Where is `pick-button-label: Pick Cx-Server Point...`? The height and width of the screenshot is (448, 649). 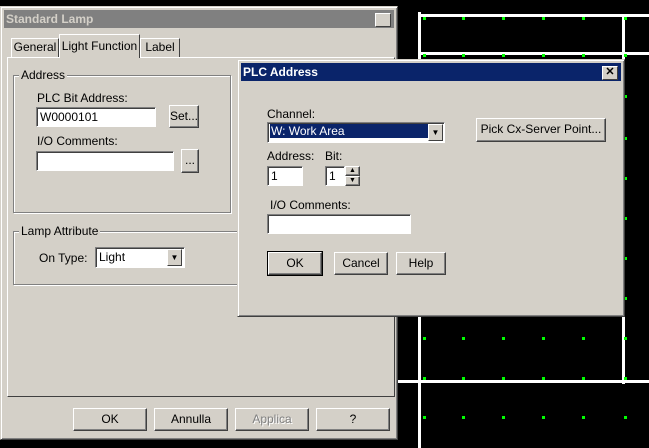 pick-button-label: Pick Cx-Server Point... is located at coordinates (541, 129).